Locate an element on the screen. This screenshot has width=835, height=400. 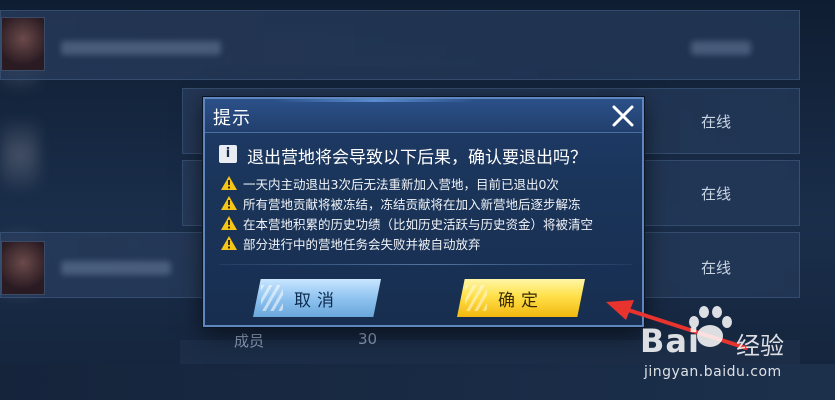
consequence-item: 所有营地贡献将被冻结，冻结贡献将在加入新营地后逐步解冻 is located at coordinates (431, 203).